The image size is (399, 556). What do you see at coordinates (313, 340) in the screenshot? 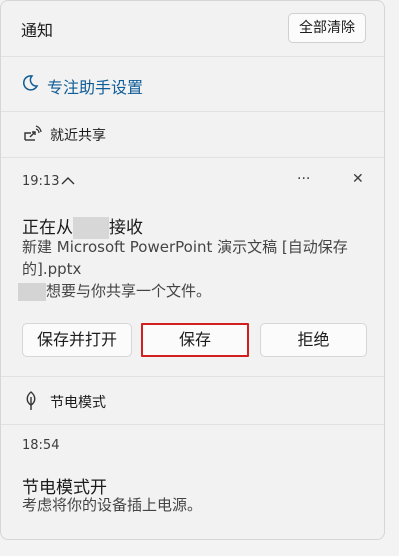
I see `decline-button: 拒绝` at bounding box center [313, 340].